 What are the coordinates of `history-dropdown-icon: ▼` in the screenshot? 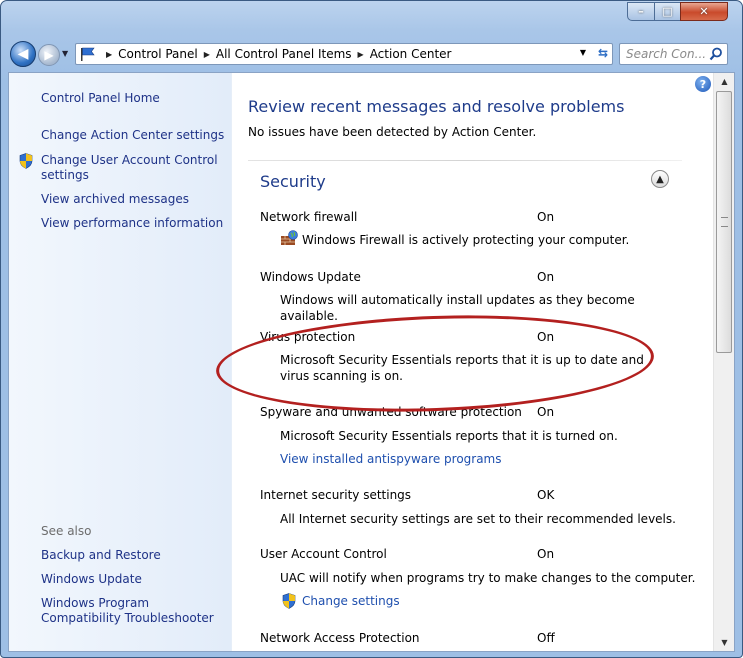 It's located at (65, 53).